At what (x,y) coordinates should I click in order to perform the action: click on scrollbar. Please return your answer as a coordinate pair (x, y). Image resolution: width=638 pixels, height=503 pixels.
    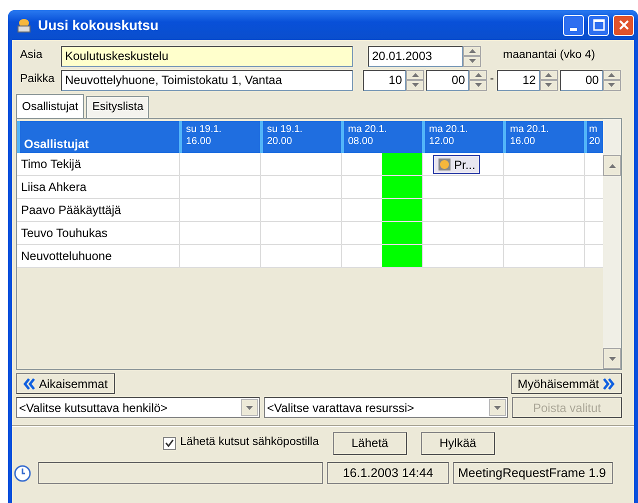
    Looking at the image, I should click on (612, 244).